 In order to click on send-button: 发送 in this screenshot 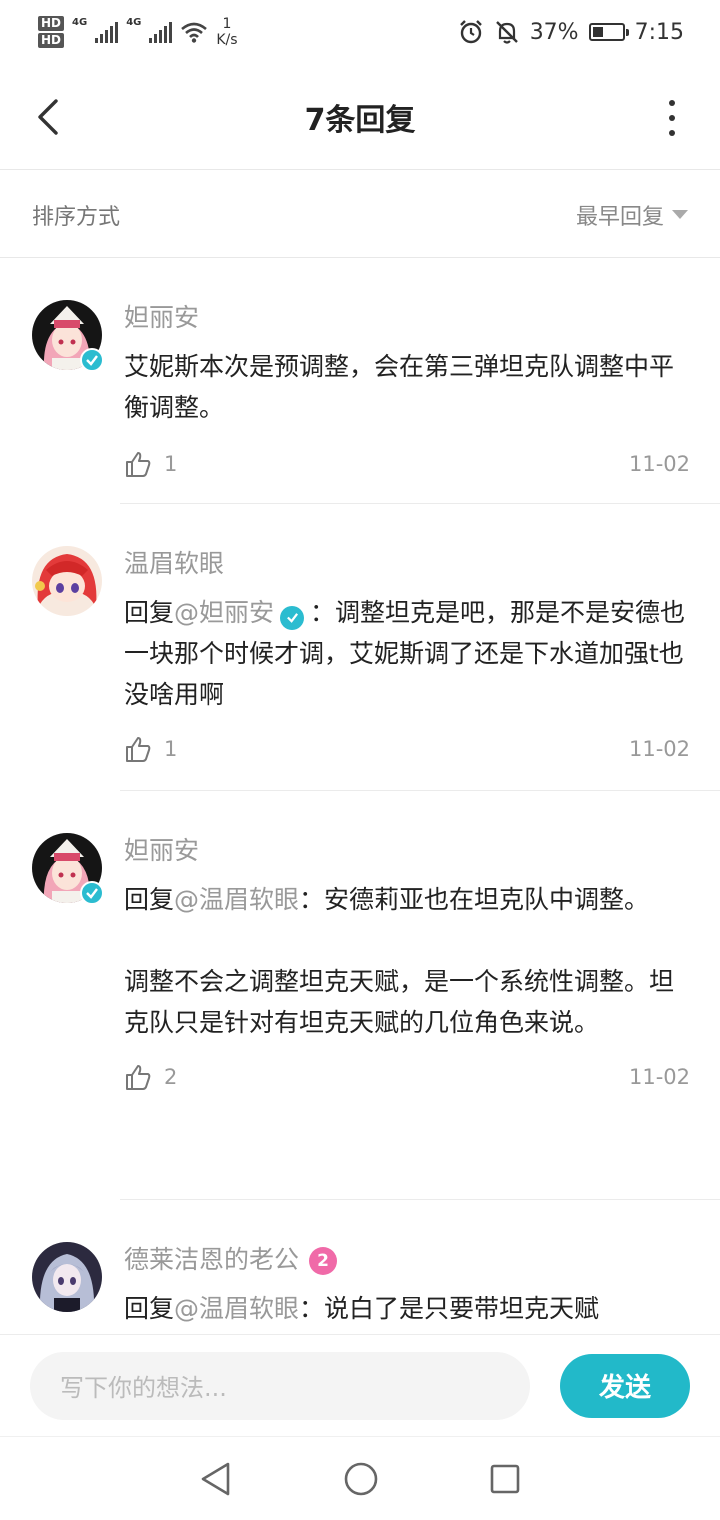, I will do `click(625, 1385)`.